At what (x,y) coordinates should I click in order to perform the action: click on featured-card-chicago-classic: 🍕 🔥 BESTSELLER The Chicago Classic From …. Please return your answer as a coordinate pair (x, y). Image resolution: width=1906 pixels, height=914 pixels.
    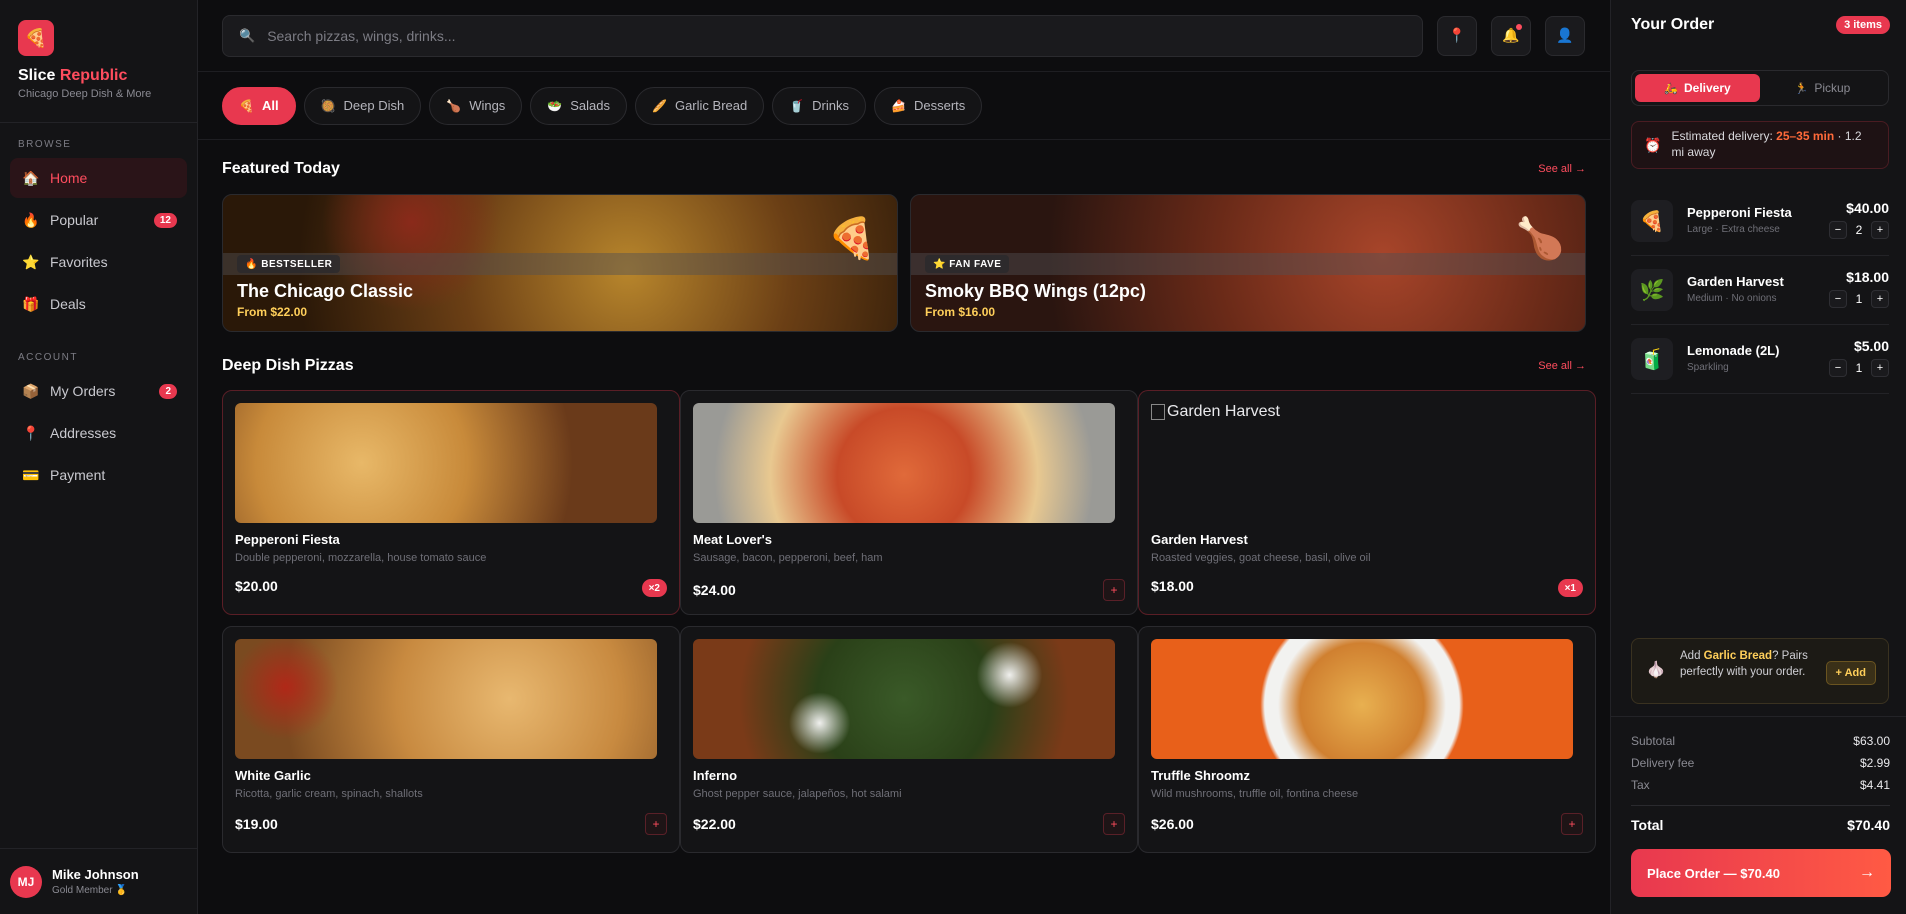
    Looking at the image, I should click on (560, 263).